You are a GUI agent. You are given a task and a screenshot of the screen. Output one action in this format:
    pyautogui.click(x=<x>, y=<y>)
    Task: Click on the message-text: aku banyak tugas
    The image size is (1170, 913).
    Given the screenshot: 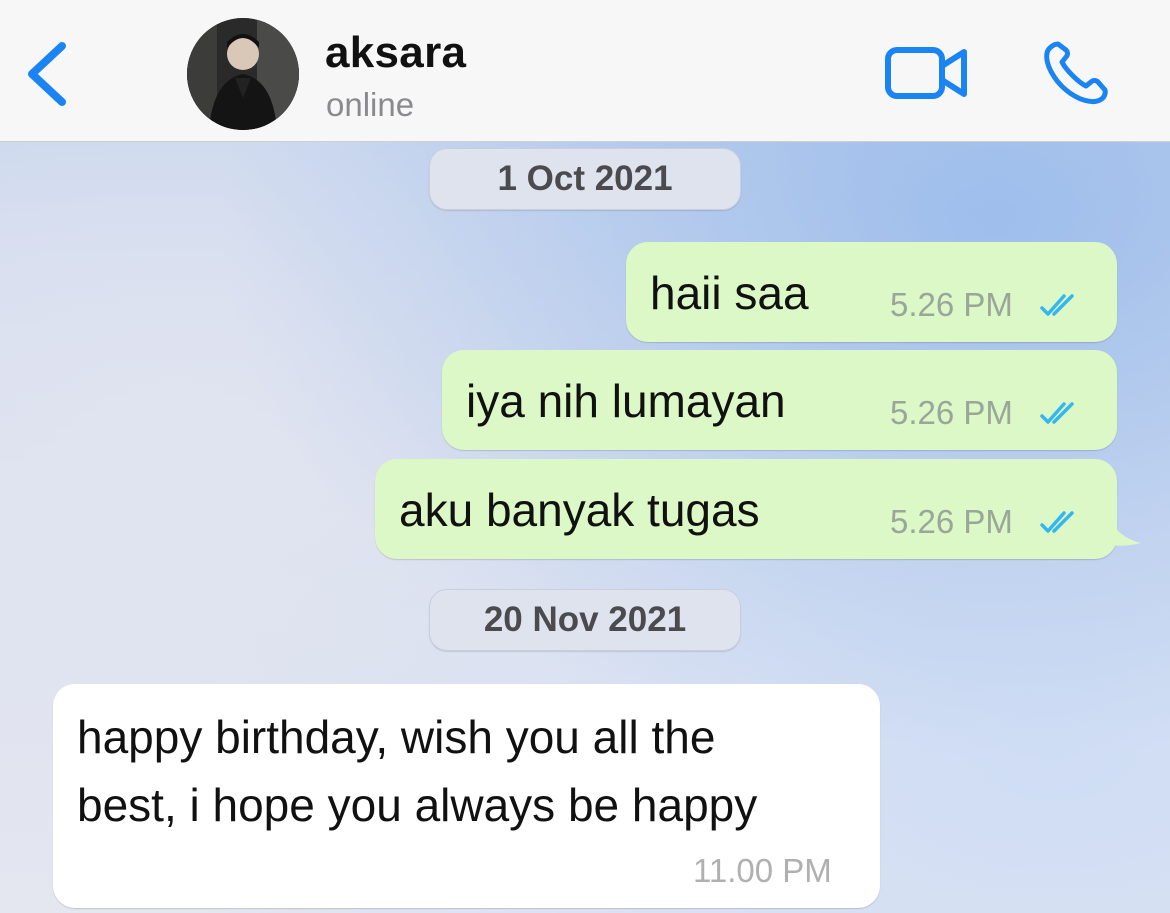 What is the action you would take?
    pyautogui.click(x=579, y=510)
    